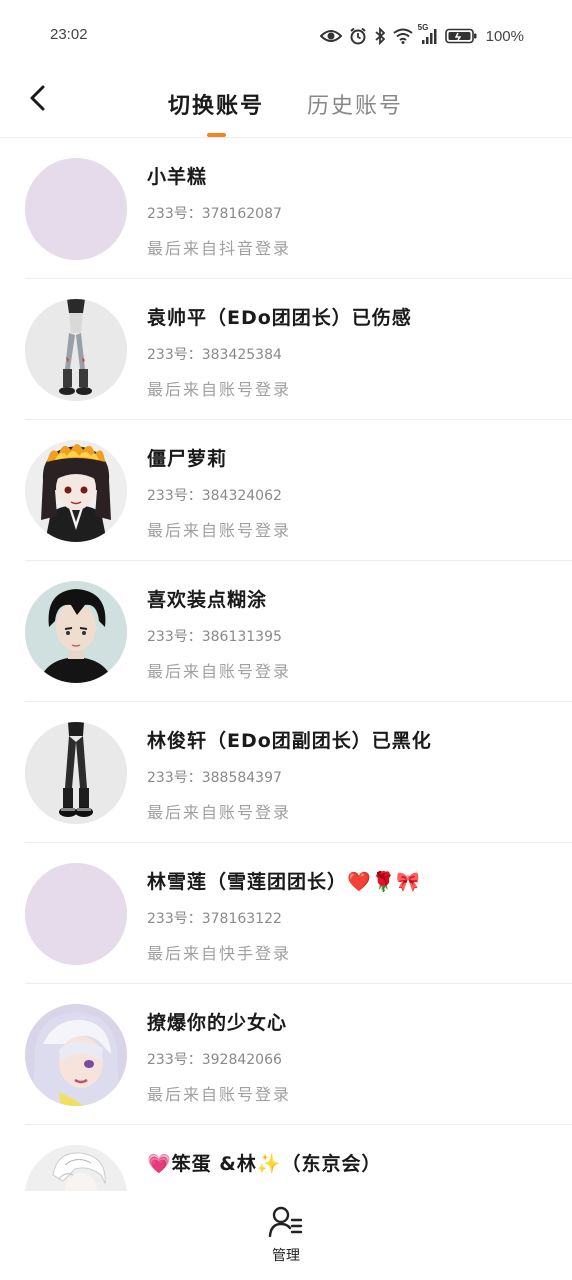  What do you see at coordinates (286, 36) in the screenshot?
I see `status-bar: 23:02 5G 100%` at bounding box center [286, 36].